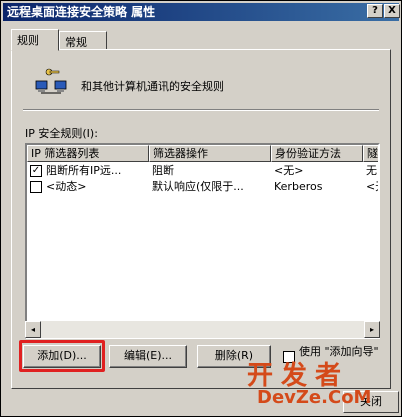  What do you see at coordinates (28, 40) in the screenshot?
I see `tab-rules-label: 规则` at bounding box center [28, 40].